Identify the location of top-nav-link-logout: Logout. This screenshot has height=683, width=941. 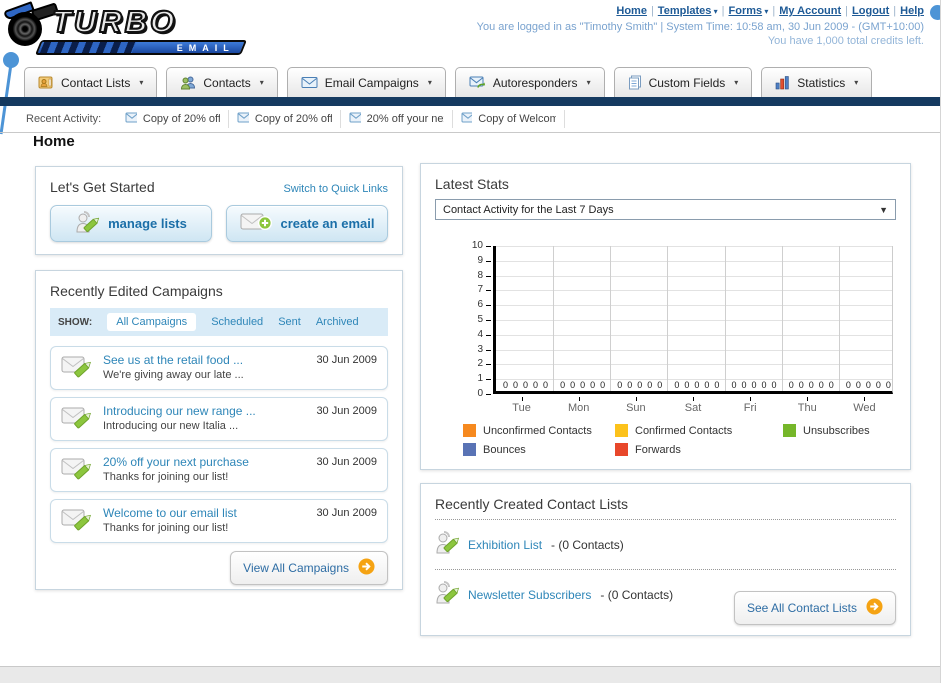
(870, 11).